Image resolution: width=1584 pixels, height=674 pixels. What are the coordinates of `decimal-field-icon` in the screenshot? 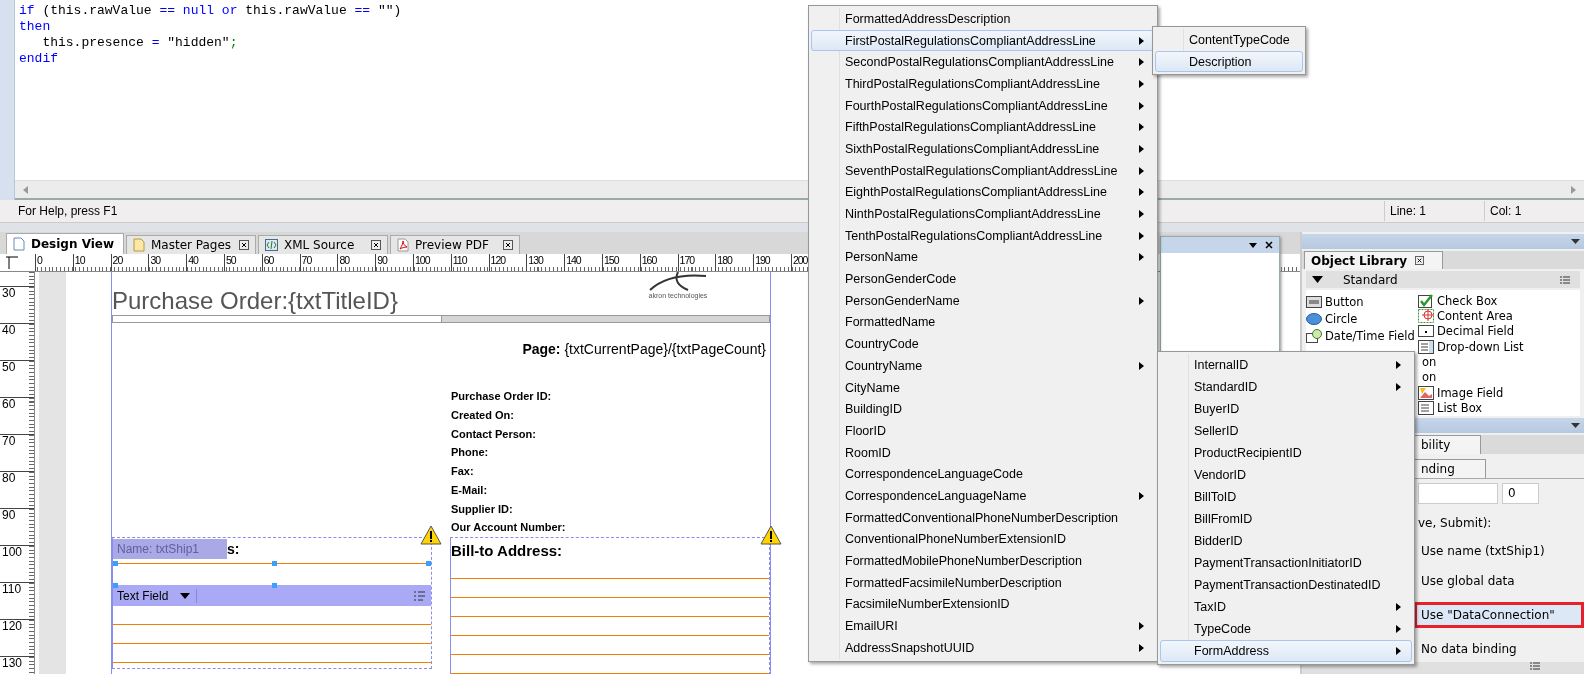 It's located at (1426, 331).